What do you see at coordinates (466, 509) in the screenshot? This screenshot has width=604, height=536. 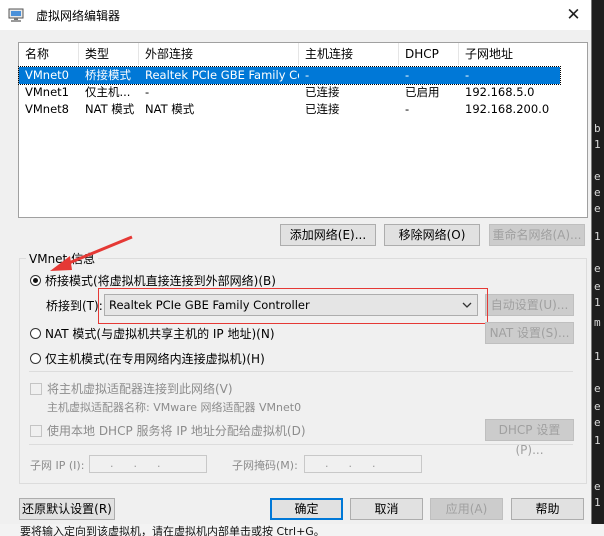 I see `apply-button: 应用(A)` at bounding box center [466, 509].